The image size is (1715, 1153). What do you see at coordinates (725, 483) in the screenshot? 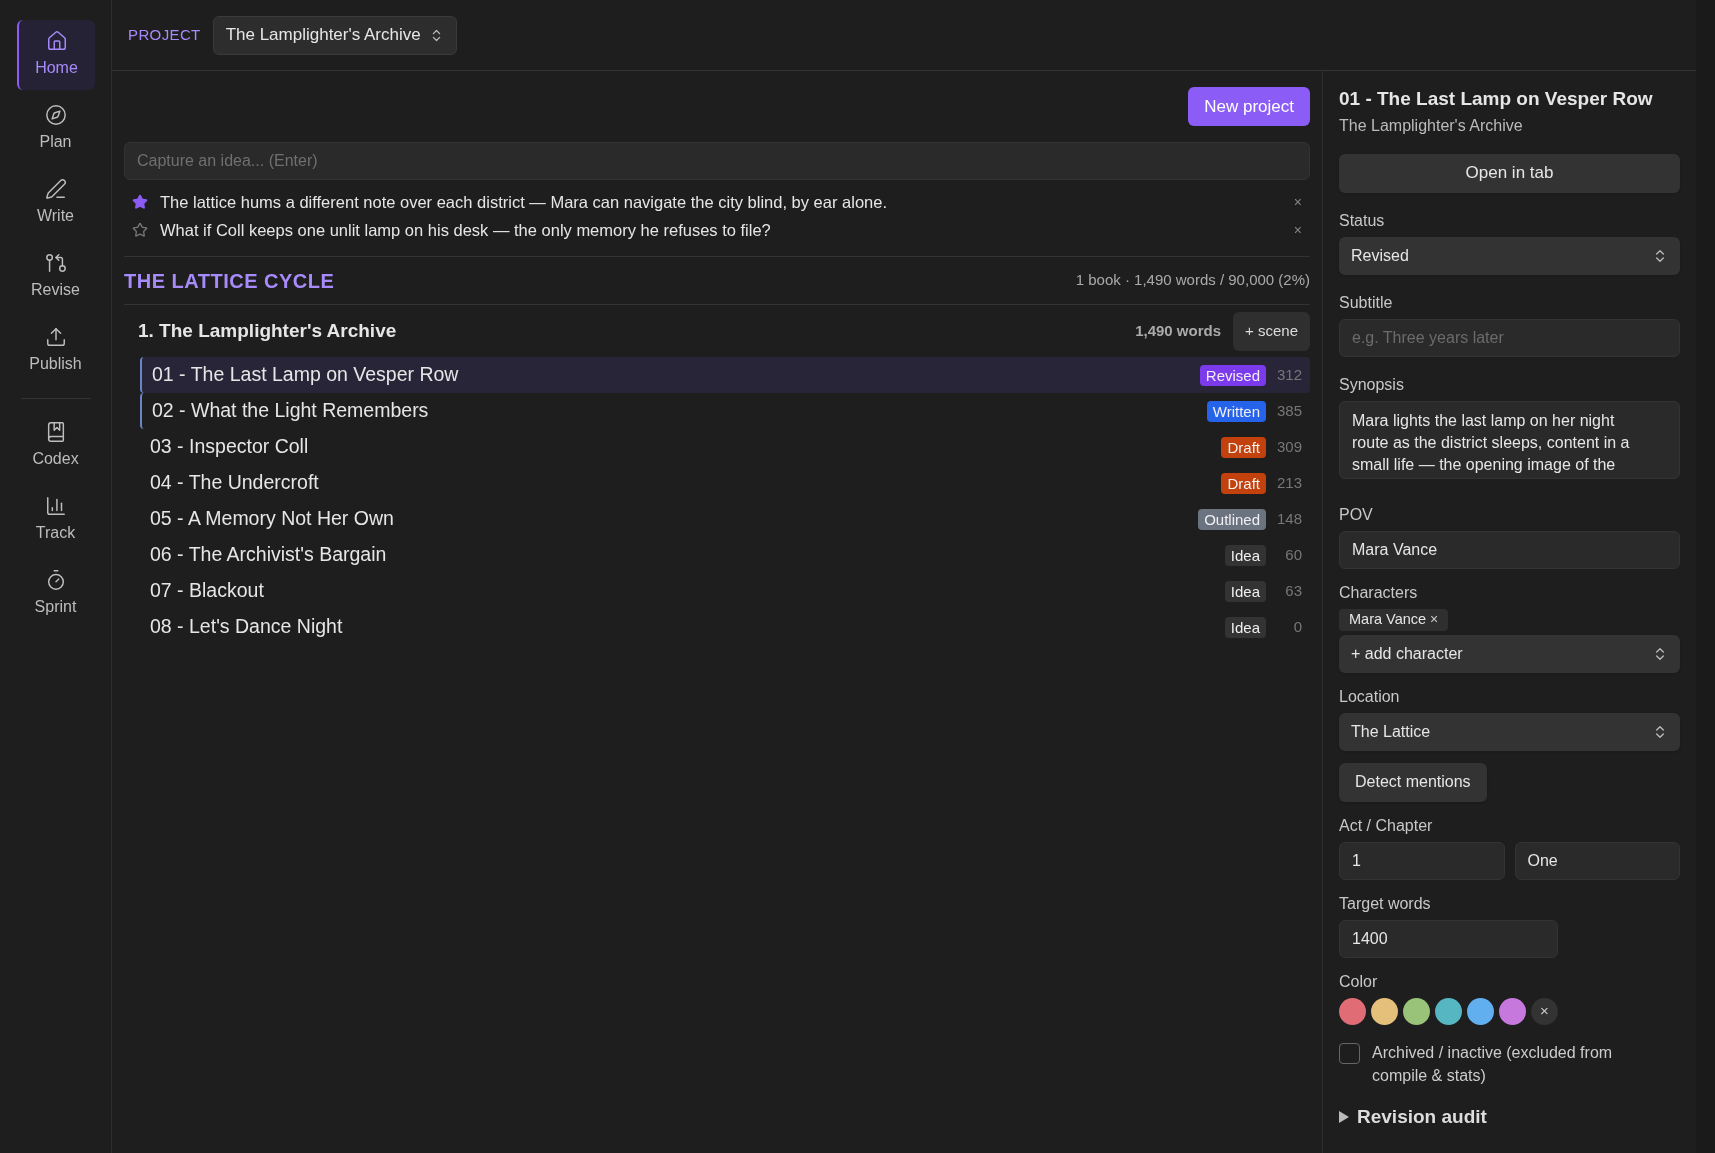
I see `scene-row: 04 - The Undercroft Draft 213` at bounding box center [725, 483].